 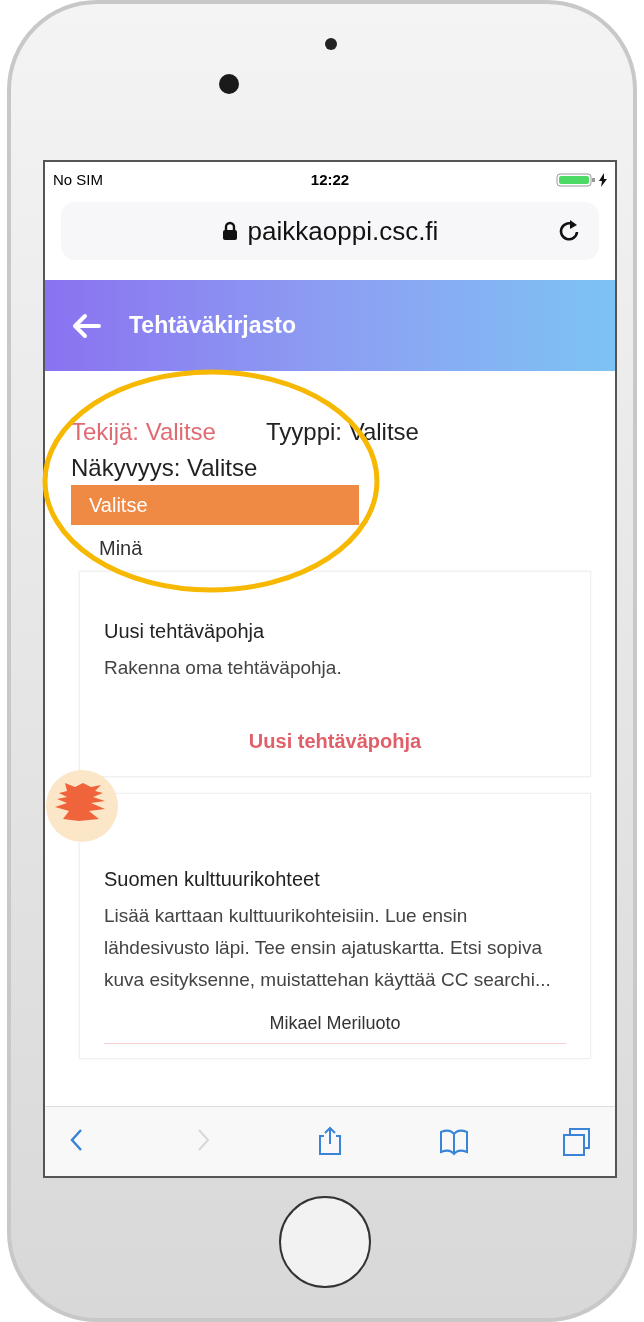 I want to click on address-bar: paikkaoppi.csc.fi, so click(x=330, y=231).